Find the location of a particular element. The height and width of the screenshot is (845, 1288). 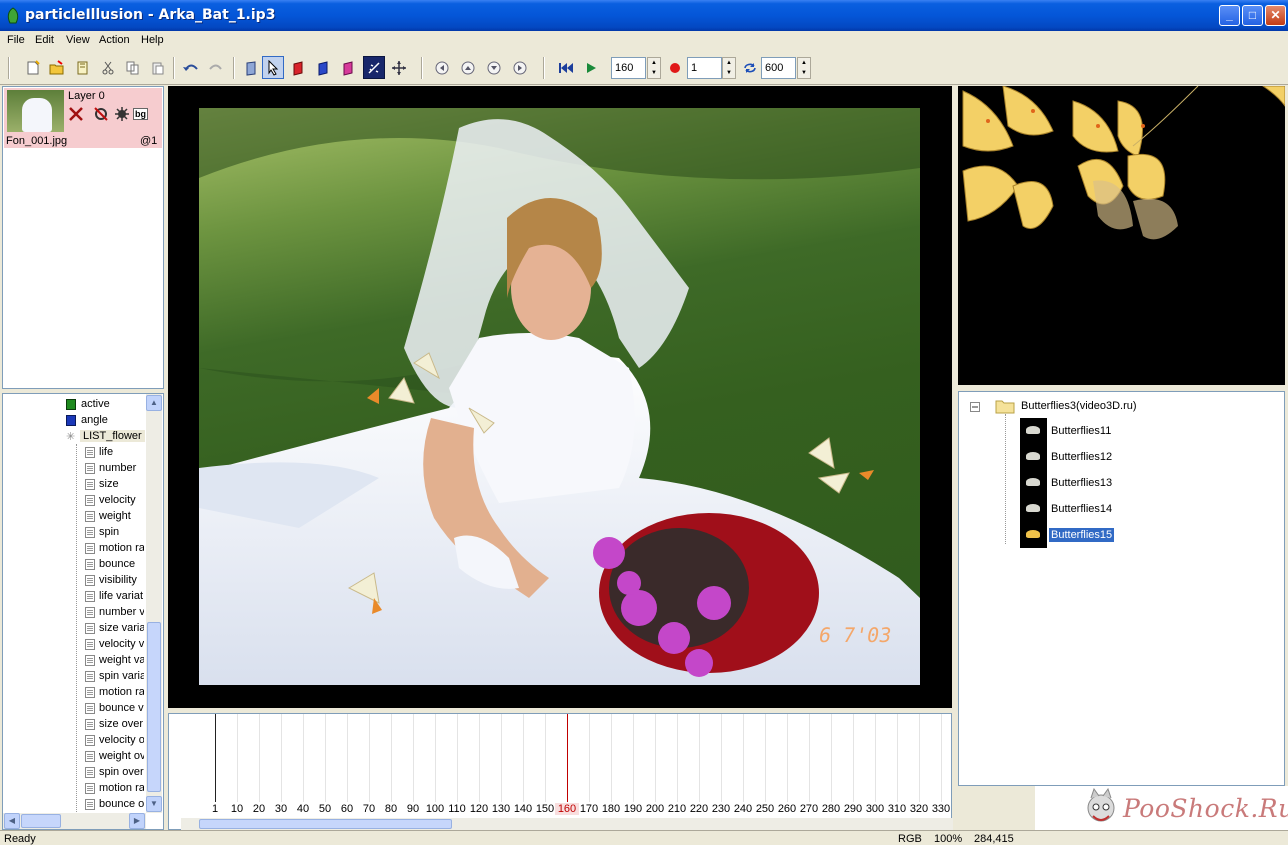

library-item: Butterflies13 is located at coordinates (1085, 483).